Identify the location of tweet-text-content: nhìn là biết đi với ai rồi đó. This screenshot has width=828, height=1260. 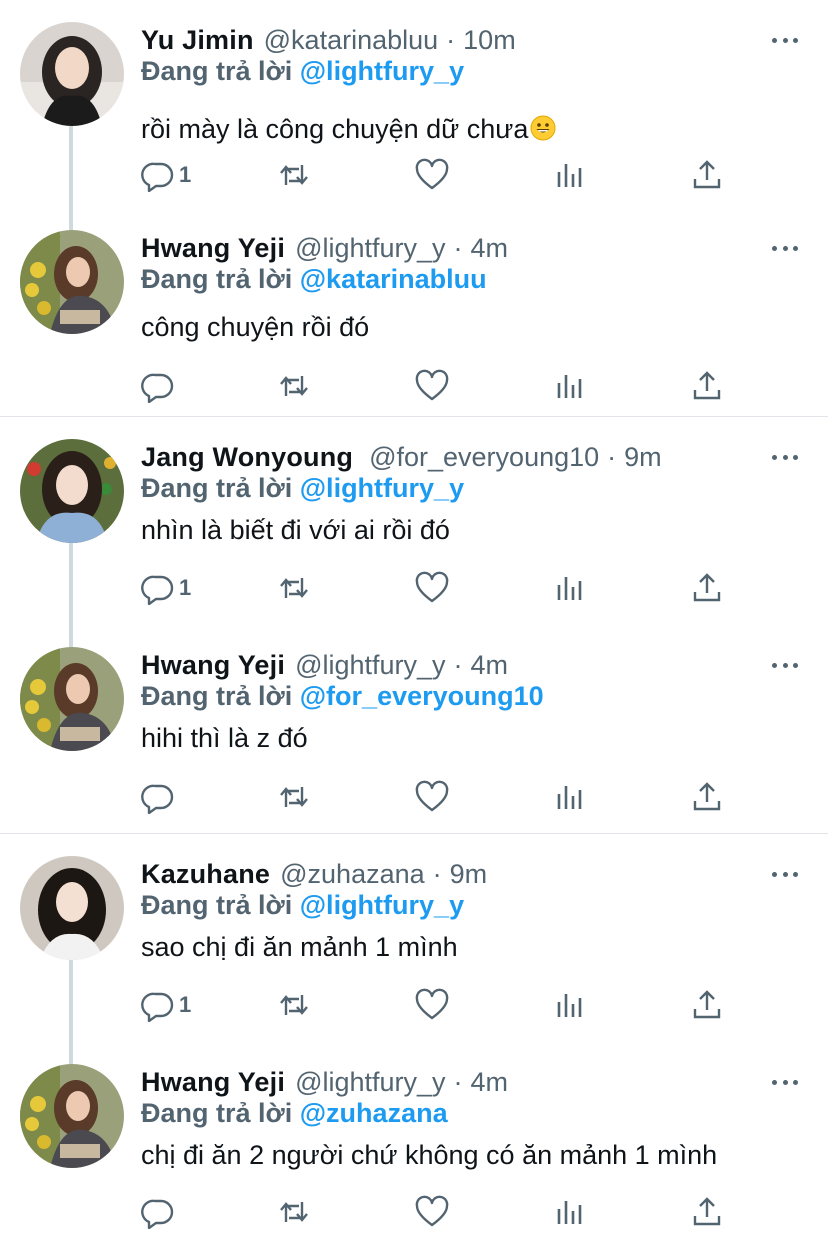
(295, 530).